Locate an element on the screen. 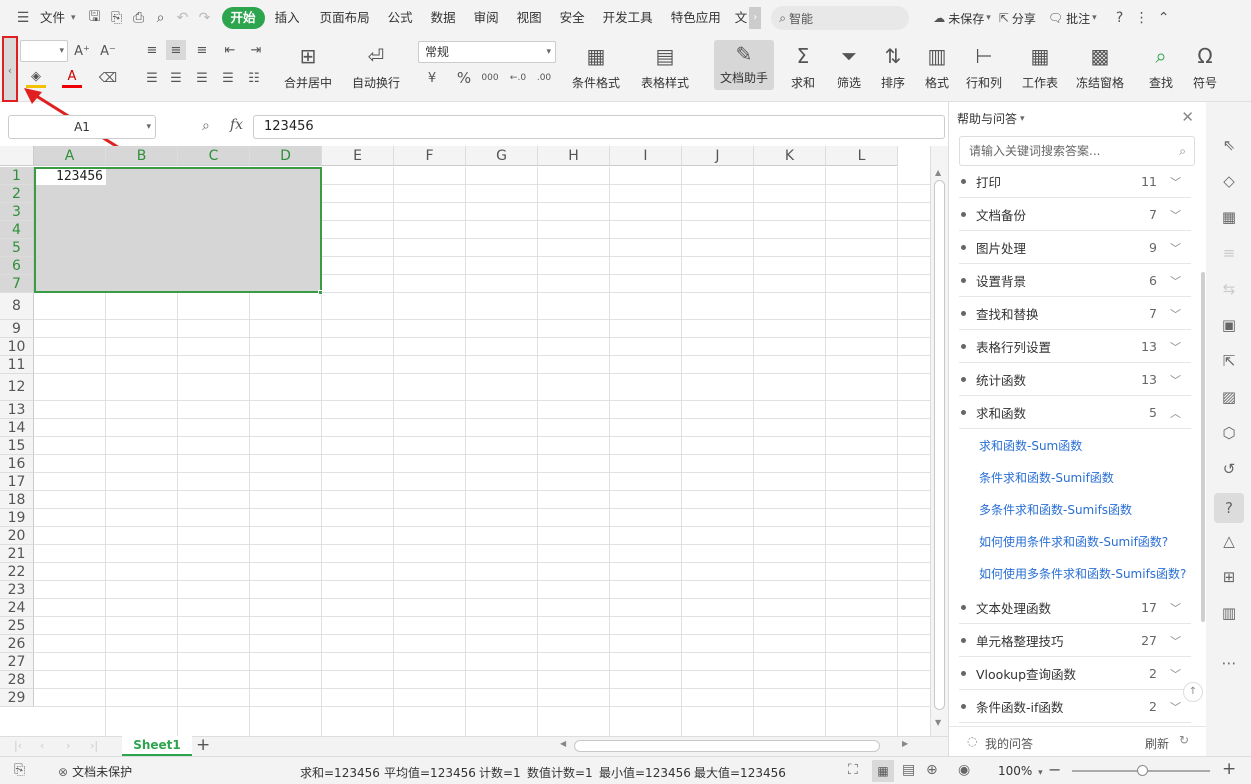 The height and width of the screenshot is (784, 1251). last-sheet-icon: ›| is located at coordinates (94, 745).